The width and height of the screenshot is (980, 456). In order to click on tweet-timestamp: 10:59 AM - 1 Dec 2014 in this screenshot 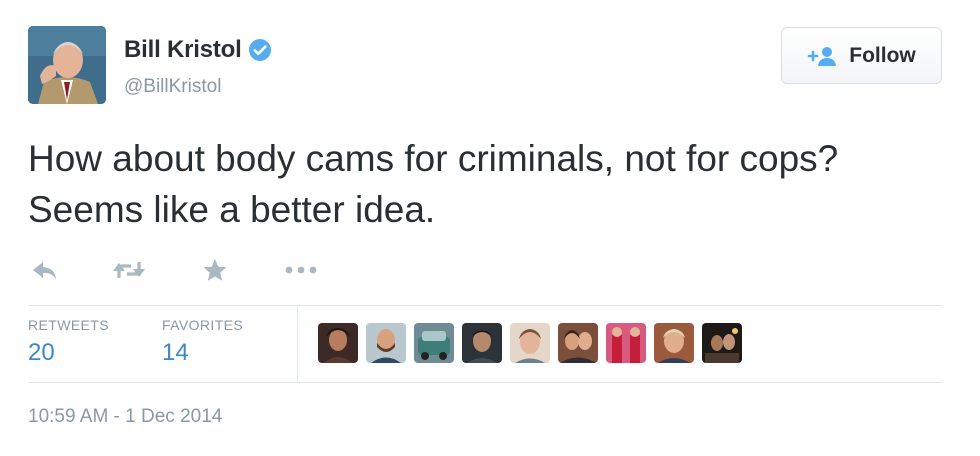, I will do `click(125, 417)`.